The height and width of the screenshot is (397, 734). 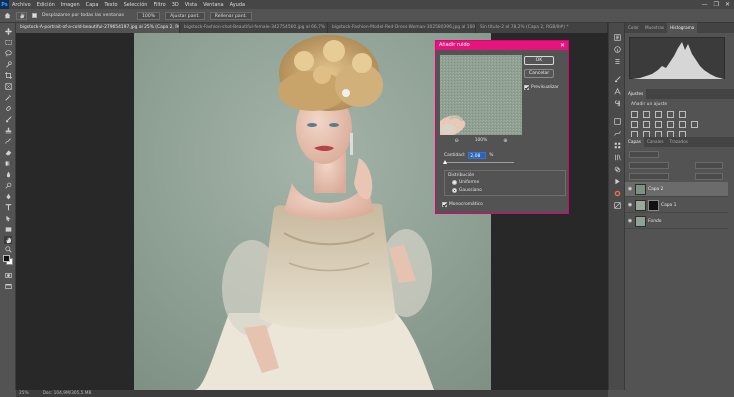 I want to click on tab-histograma: Histograma, so click(x=682, y=28).